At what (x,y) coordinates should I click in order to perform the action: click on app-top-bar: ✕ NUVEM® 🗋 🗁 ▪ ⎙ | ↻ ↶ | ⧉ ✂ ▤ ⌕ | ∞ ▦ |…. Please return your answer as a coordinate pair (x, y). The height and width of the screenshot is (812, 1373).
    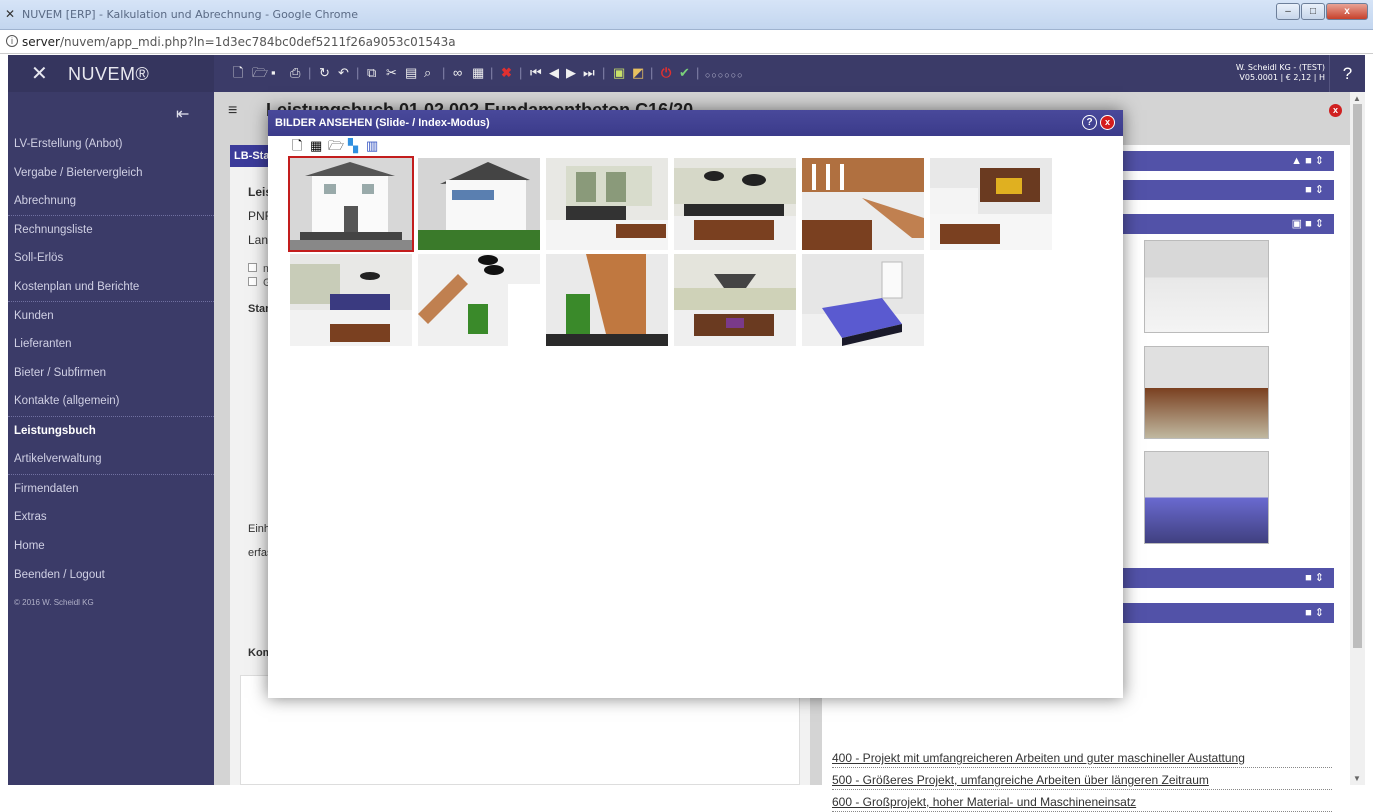
    Looking at the image, I should click on (686, 73).